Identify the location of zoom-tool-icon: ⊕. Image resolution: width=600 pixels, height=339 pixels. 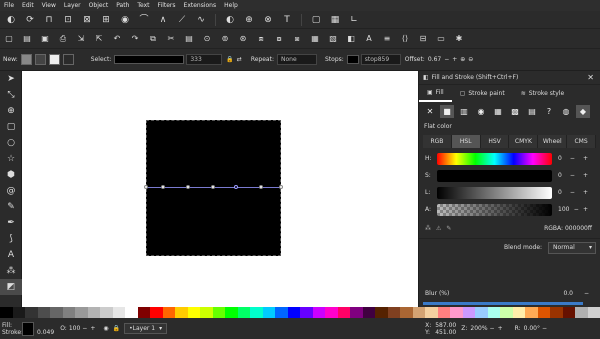
(11, 111).